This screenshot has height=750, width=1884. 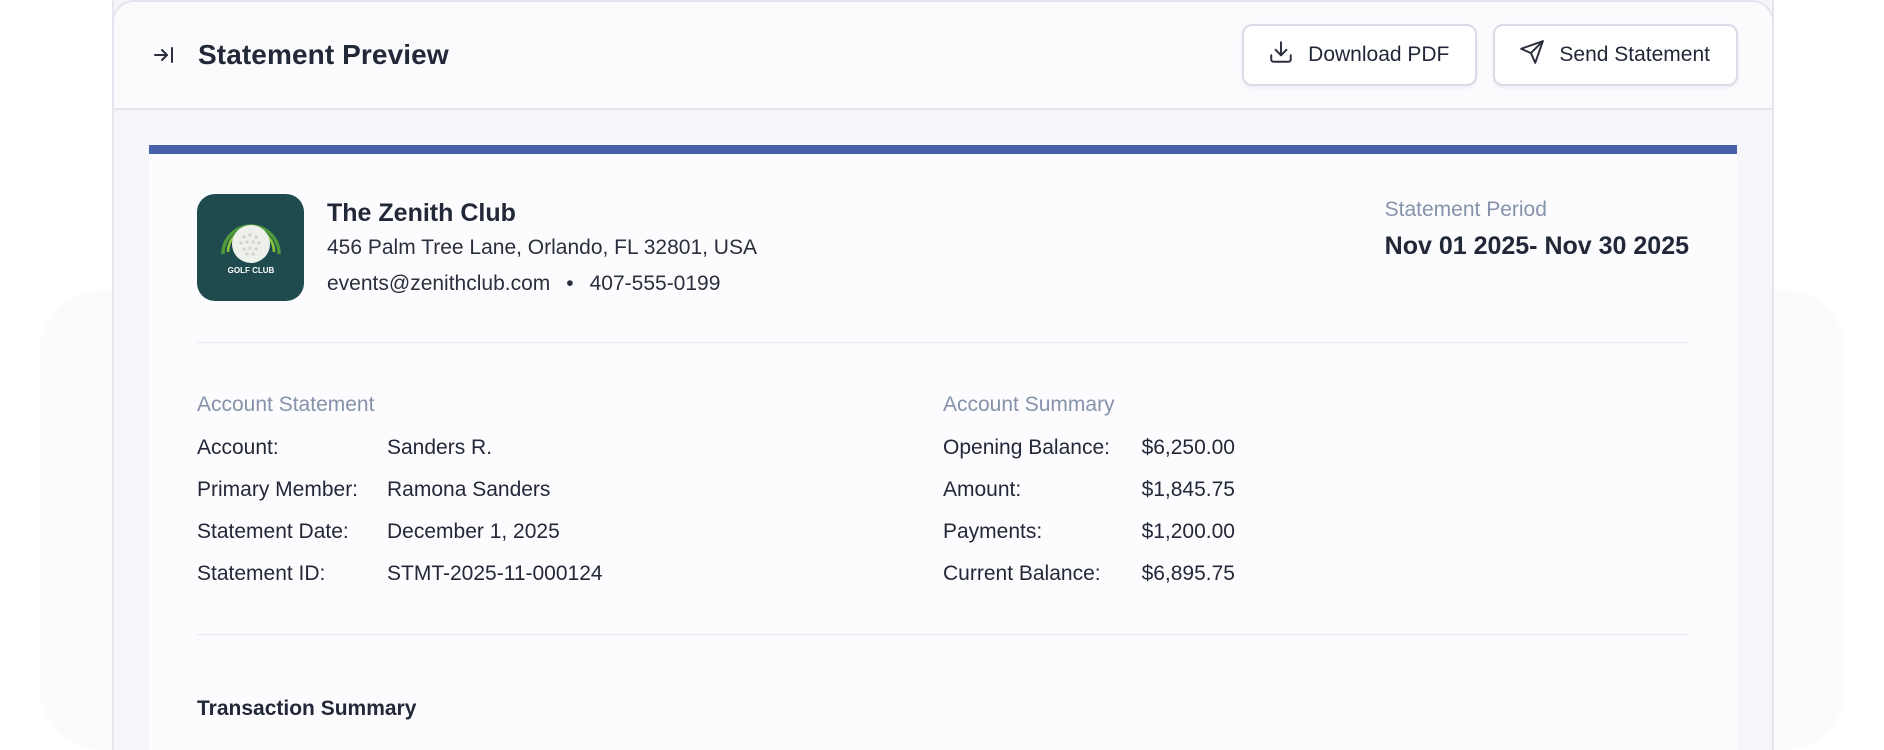 I want to click on account-statement-title: Account Statement, so click(x=286, y=404).